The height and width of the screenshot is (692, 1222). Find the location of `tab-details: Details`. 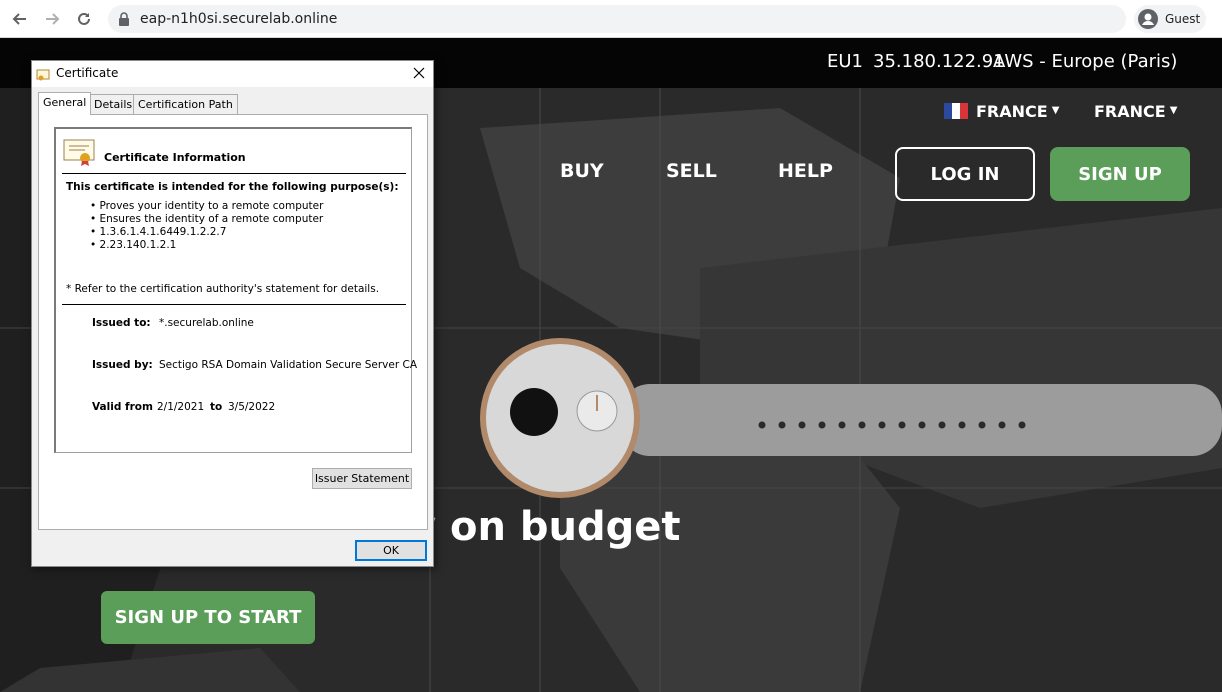

tab-details: Details is located at coordinates (113, 104).